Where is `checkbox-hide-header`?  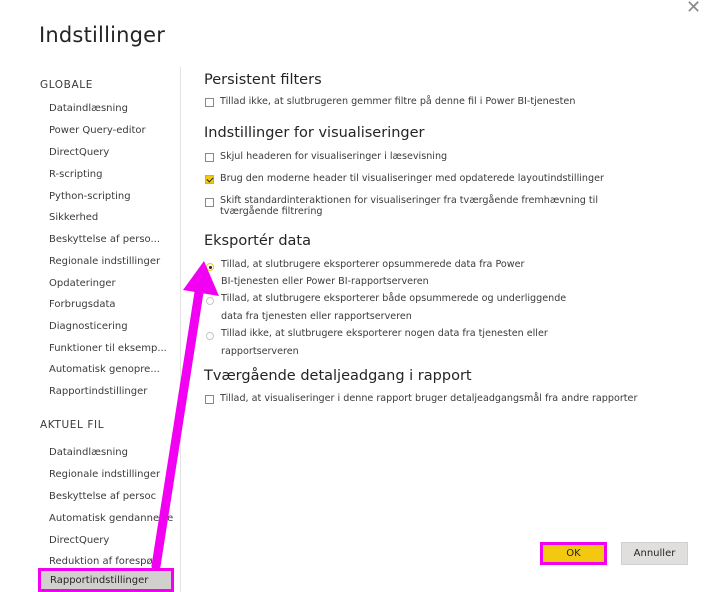 checkbox-hide-header is located at coordinates (209, 157).